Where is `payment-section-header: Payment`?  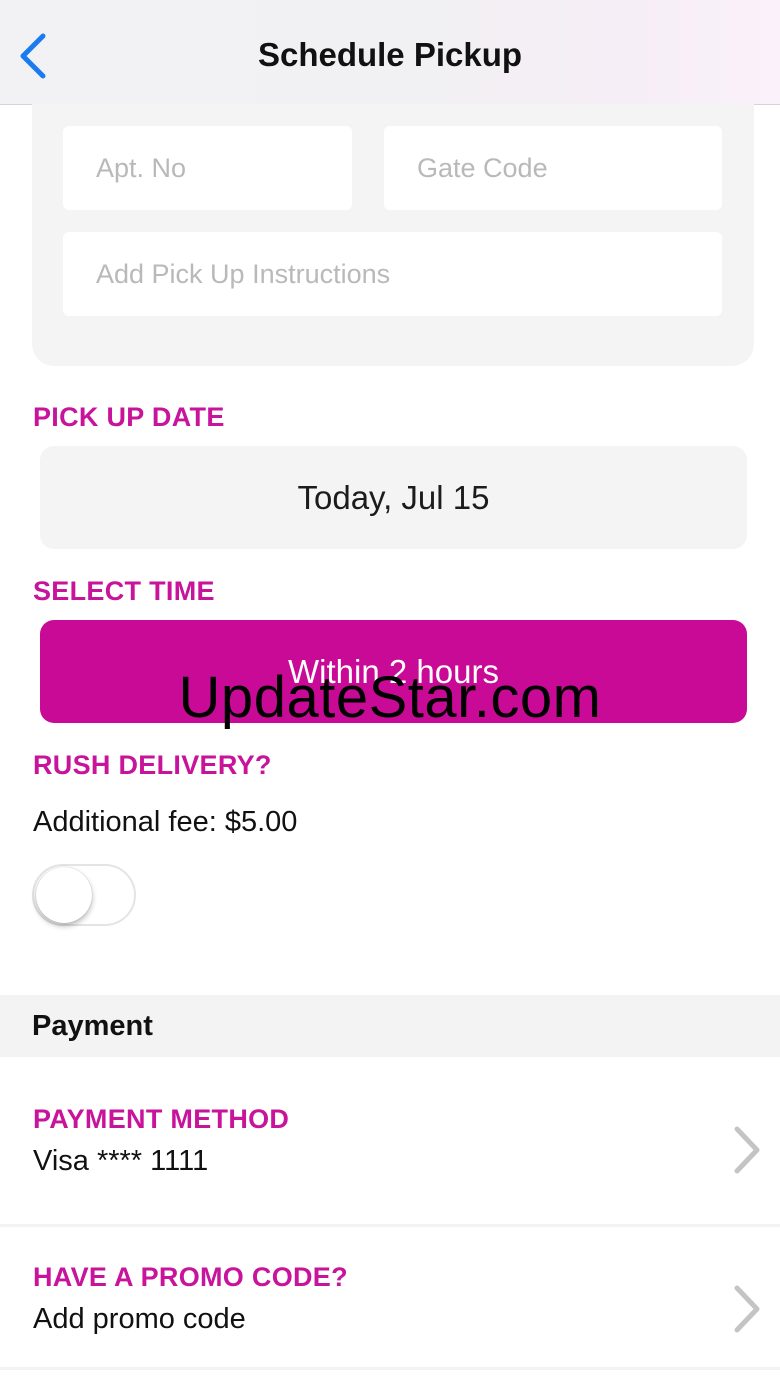 payment-section-header: Payment is located at coordinates (390, 1026).